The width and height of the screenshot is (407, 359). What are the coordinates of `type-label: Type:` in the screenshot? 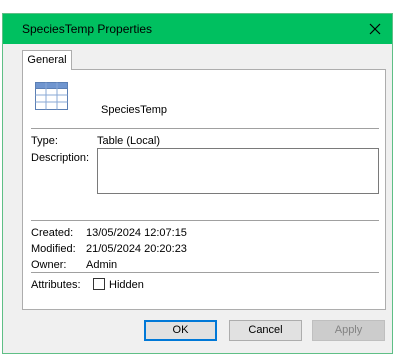 It's located at (44, 141).